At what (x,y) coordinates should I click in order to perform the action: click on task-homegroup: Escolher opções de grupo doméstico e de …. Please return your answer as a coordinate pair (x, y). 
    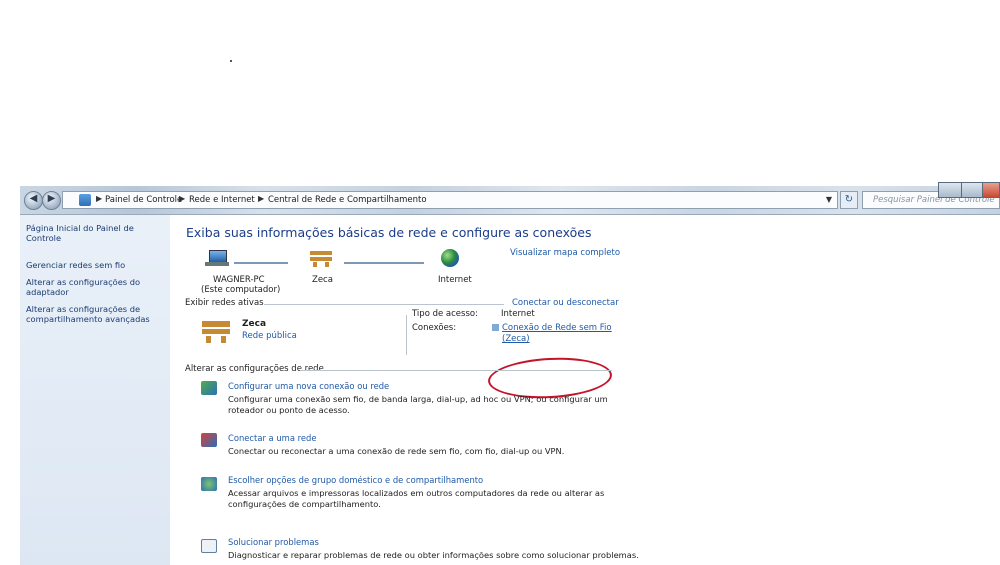
    Looking at the image, I should click on (355, 480).